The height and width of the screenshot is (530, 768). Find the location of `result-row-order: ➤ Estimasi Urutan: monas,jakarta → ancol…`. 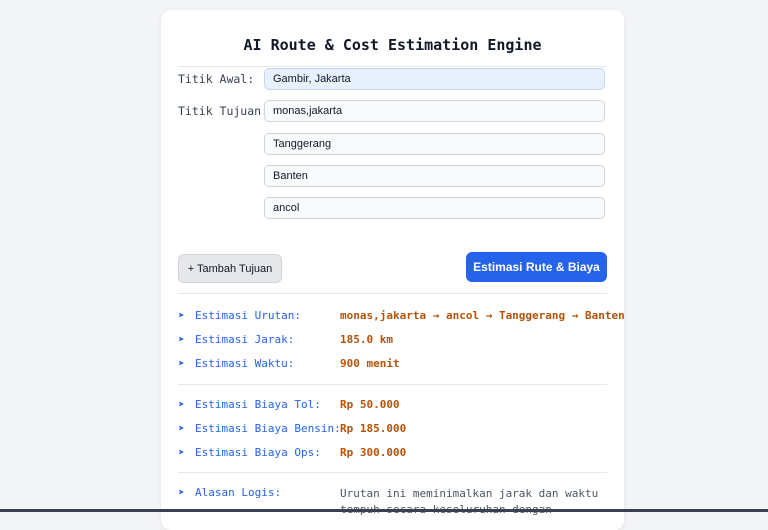

result-row-order: ➤ Estimasi Urutan: monas,jakarta → ancol… is located at coordinates (401, 317).